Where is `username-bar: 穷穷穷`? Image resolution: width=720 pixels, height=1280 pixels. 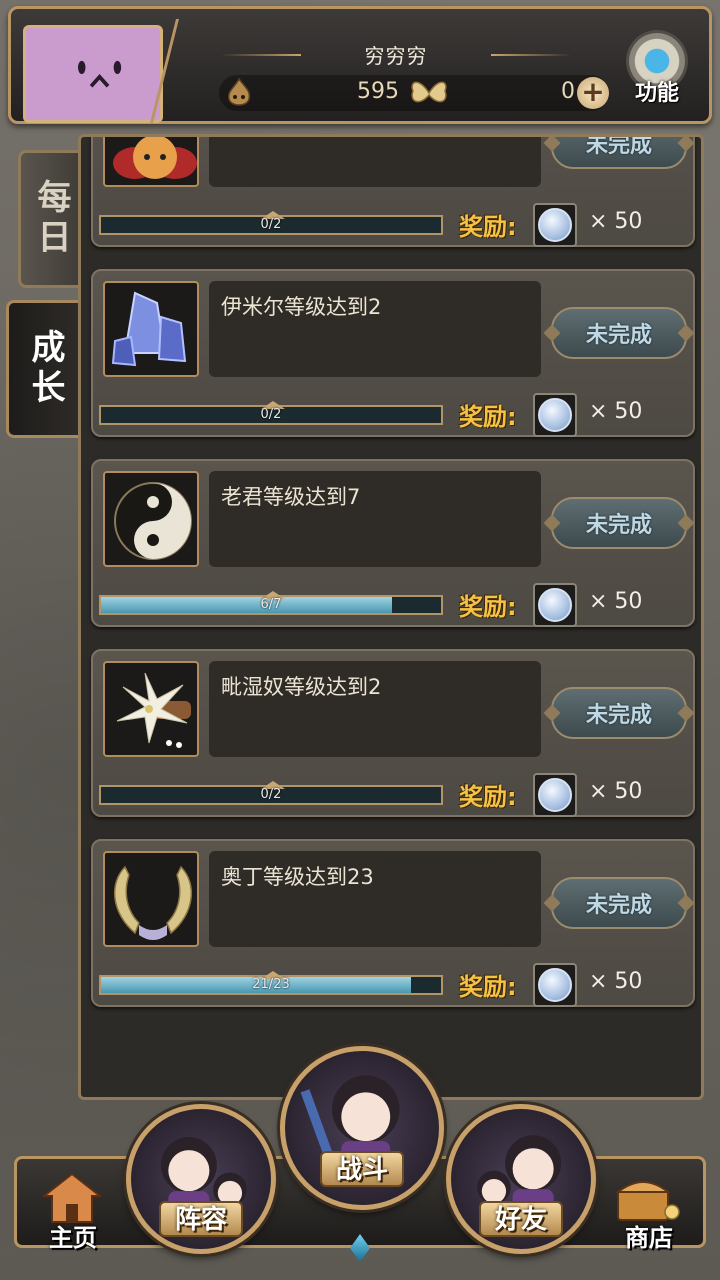 username-bar: 穷穷穷 is located at coordinates (396, 54).